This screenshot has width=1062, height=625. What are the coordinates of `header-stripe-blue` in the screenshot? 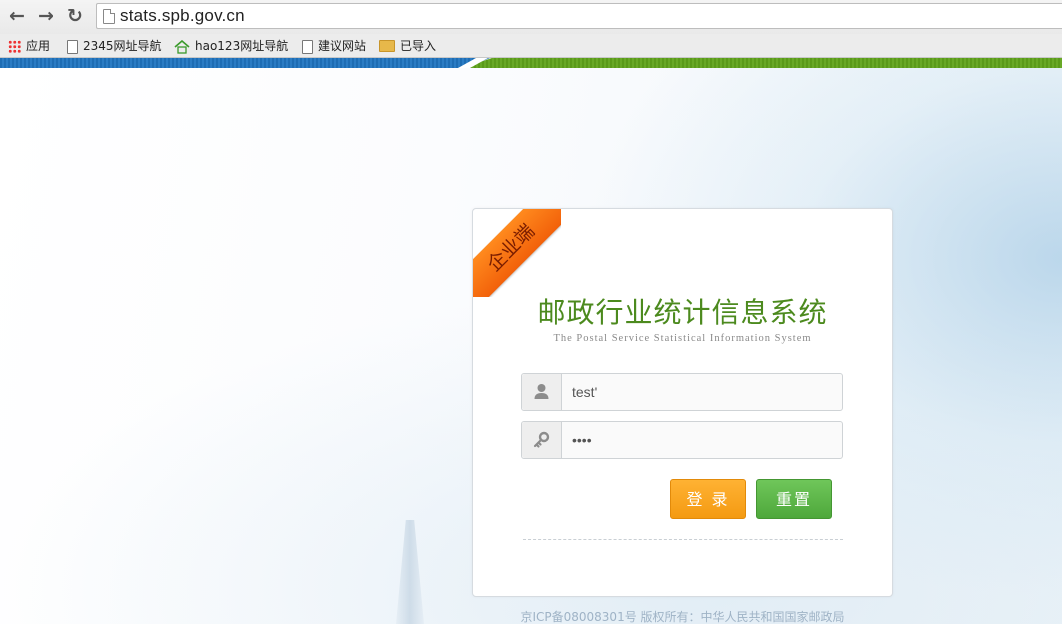 It's located at (245, 63).